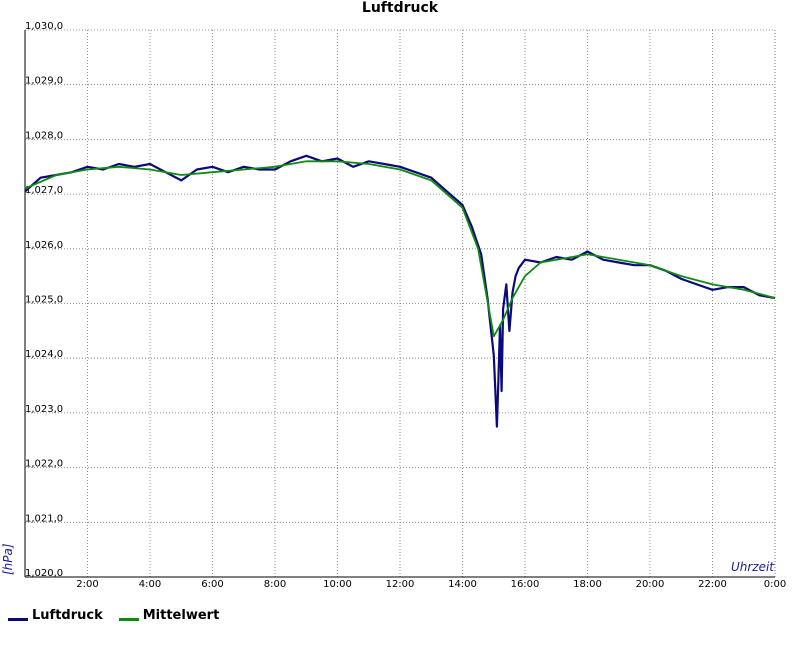 The image size is (800, 650). Describe the element at coordinates (275, 584) in the screenshot. I see `x-tick-label: 8:00` at that location.